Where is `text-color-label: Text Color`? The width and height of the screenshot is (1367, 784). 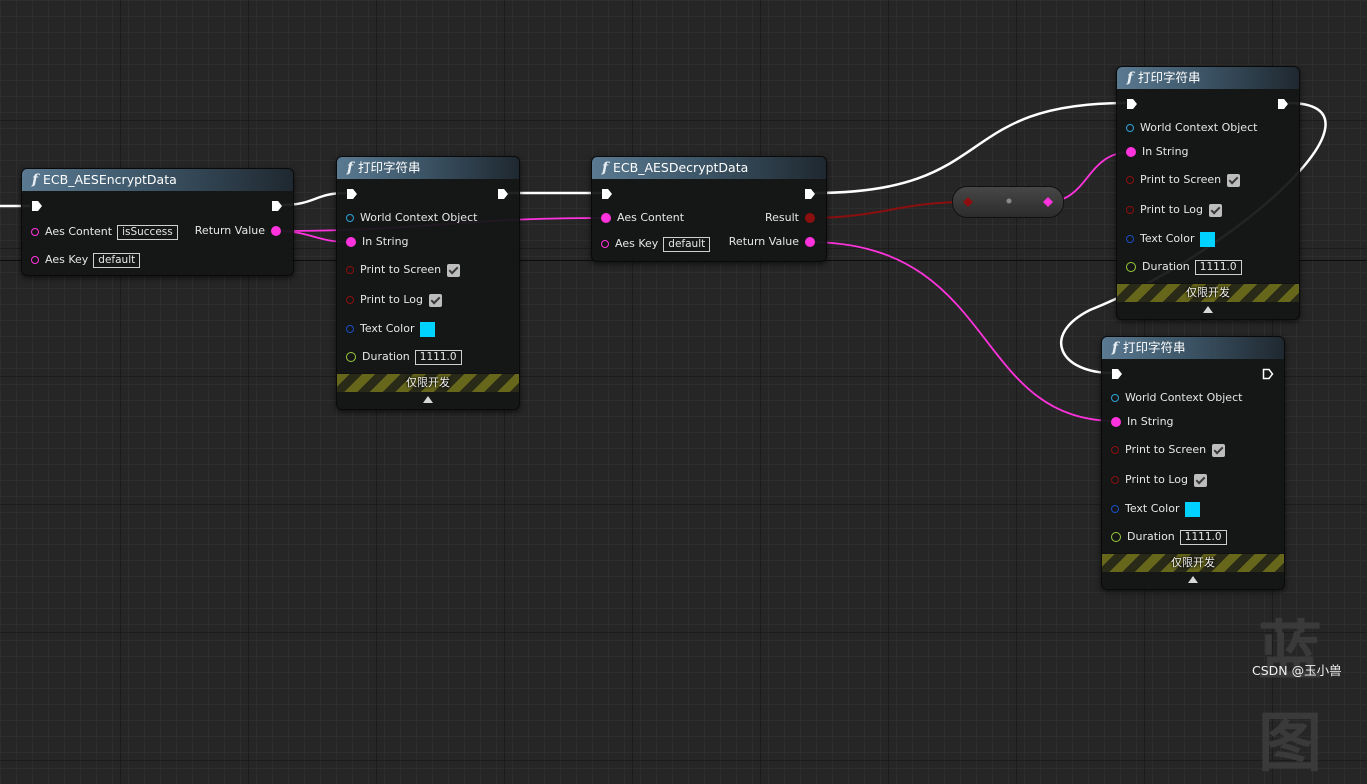
text-color-label: Text Color is located at coordinates (1152, 508).